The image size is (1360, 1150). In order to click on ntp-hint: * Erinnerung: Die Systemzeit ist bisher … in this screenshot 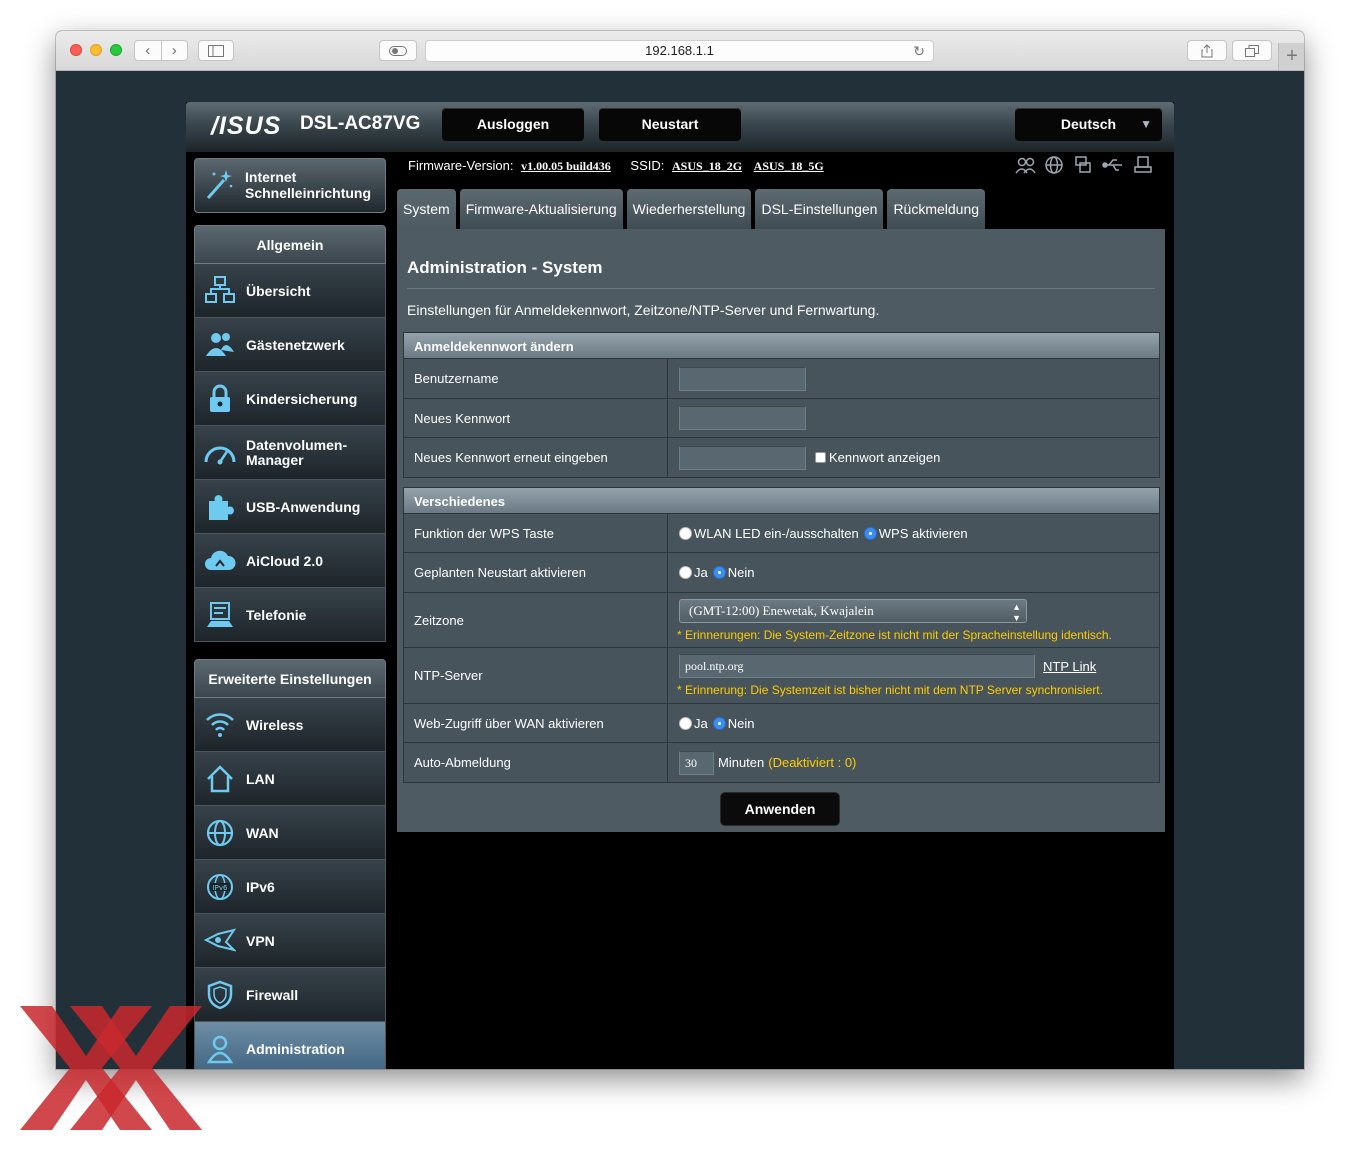, I will do `click(890, 690)`.